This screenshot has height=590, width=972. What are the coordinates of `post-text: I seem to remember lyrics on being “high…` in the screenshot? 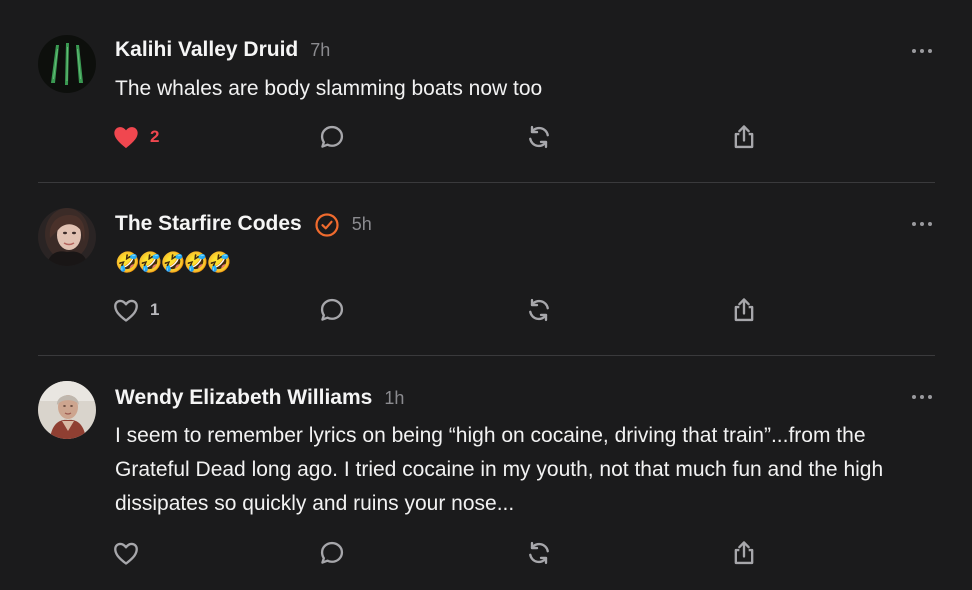 It's located at (499, 469).